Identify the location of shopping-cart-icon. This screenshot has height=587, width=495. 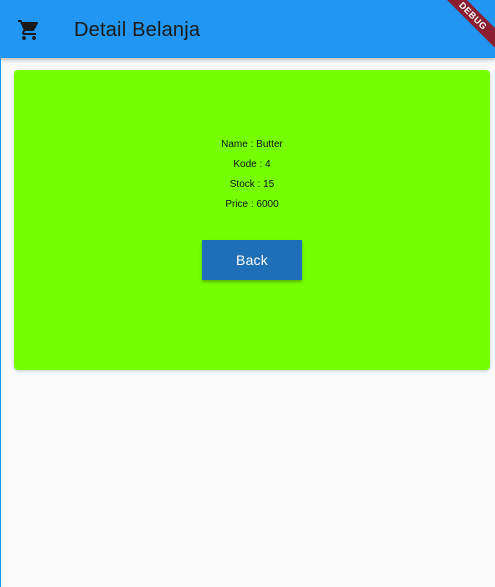
(29, 30).